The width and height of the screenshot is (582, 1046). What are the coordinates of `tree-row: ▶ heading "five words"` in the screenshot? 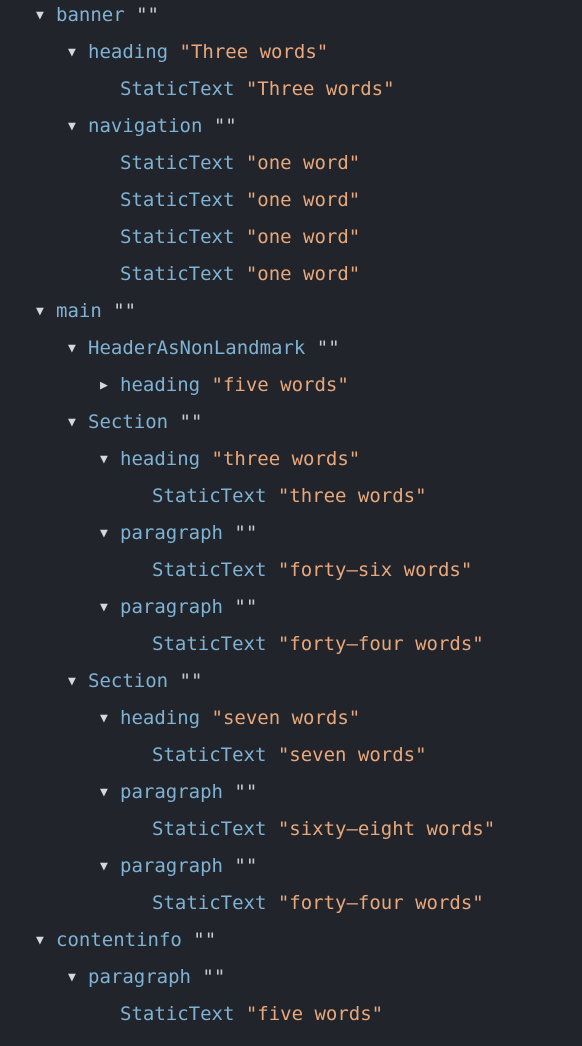 It's located at (291, 385).